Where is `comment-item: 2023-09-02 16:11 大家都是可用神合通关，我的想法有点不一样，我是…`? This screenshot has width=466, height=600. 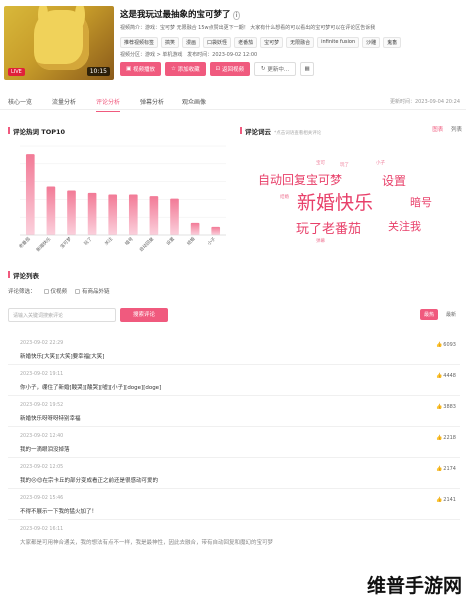
comment-item: 2023-09-02 16:11 大家都是可用神合通关，我的想法有点不一样，我是… is located at coordinates (234, 535).